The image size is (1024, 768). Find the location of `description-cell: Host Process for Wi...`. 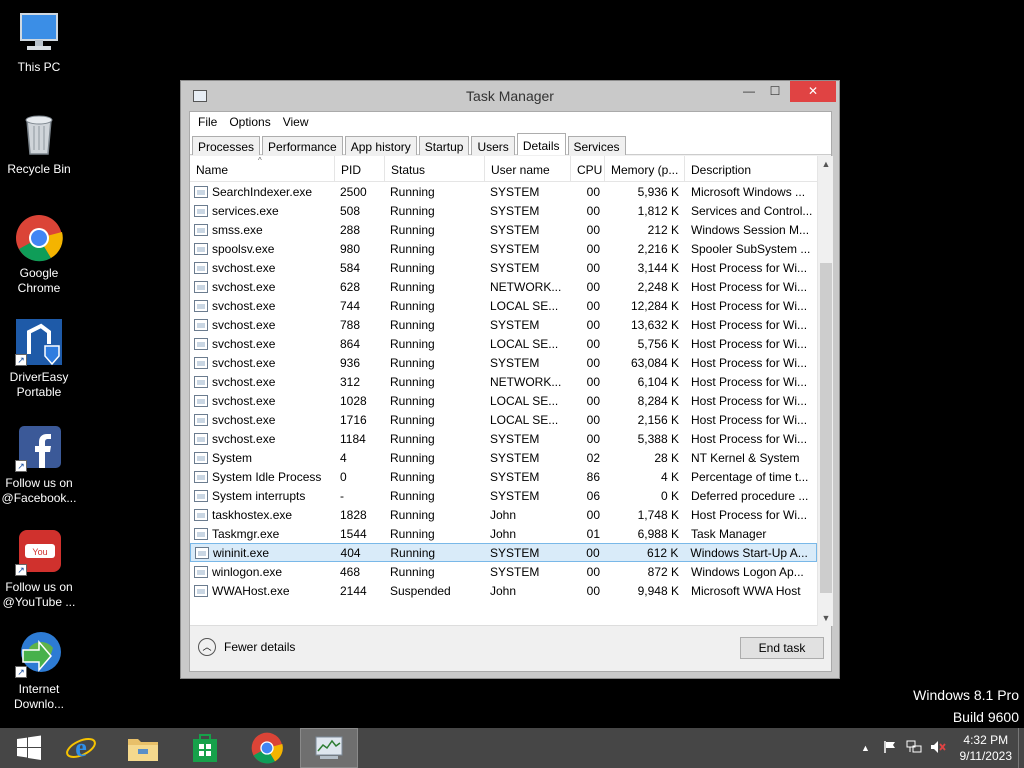

description-cell: Host Process for Wi... is located at coordinates (749, 267).